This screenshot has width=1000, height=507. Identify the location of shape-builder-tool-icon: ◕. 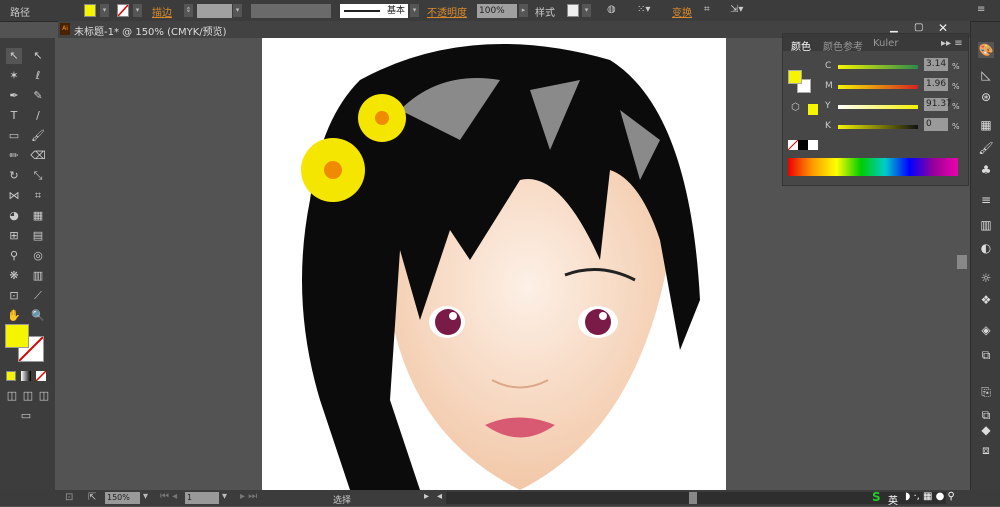
(14, 216).